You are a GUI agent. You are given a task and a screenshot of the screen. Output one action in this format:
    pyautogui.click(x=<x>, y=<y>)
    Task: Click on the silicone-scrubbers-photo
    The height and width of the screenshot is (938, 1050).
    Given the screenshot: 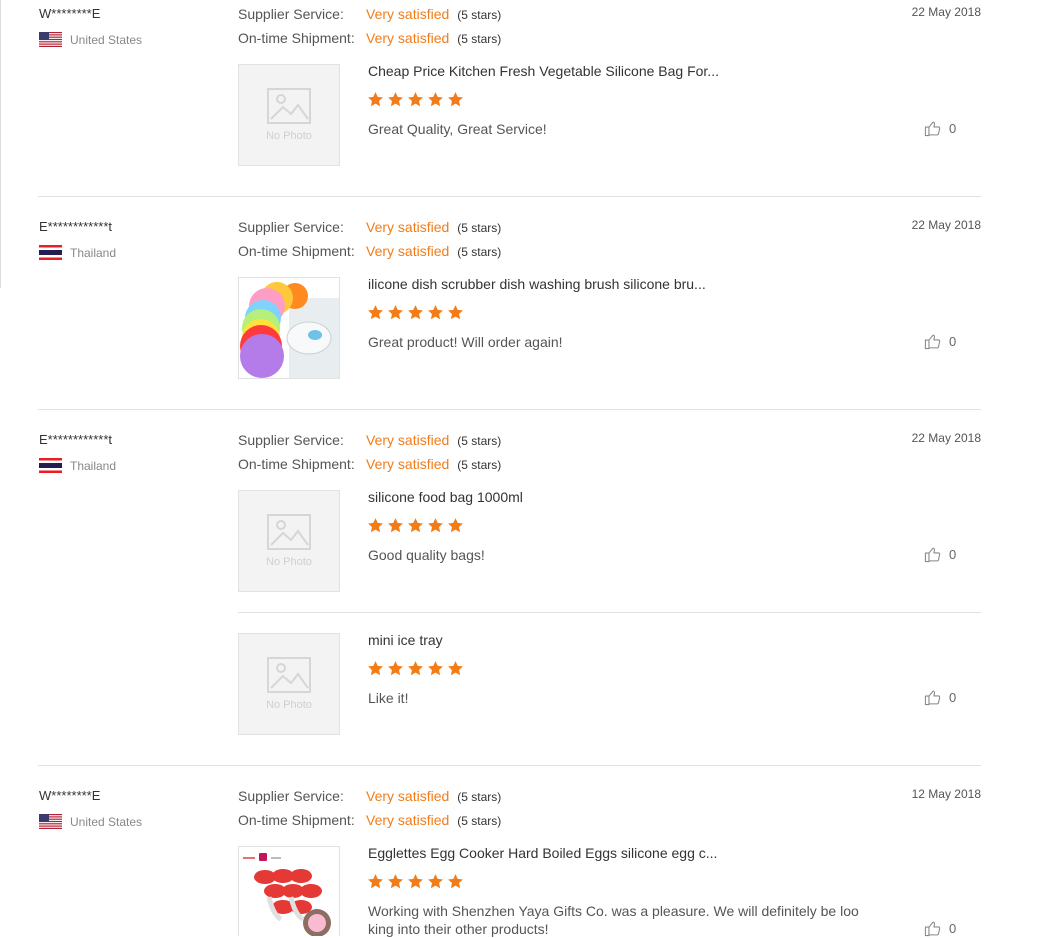 What is the action you would take?
    pyautogui.click(x=289, y=328)
    